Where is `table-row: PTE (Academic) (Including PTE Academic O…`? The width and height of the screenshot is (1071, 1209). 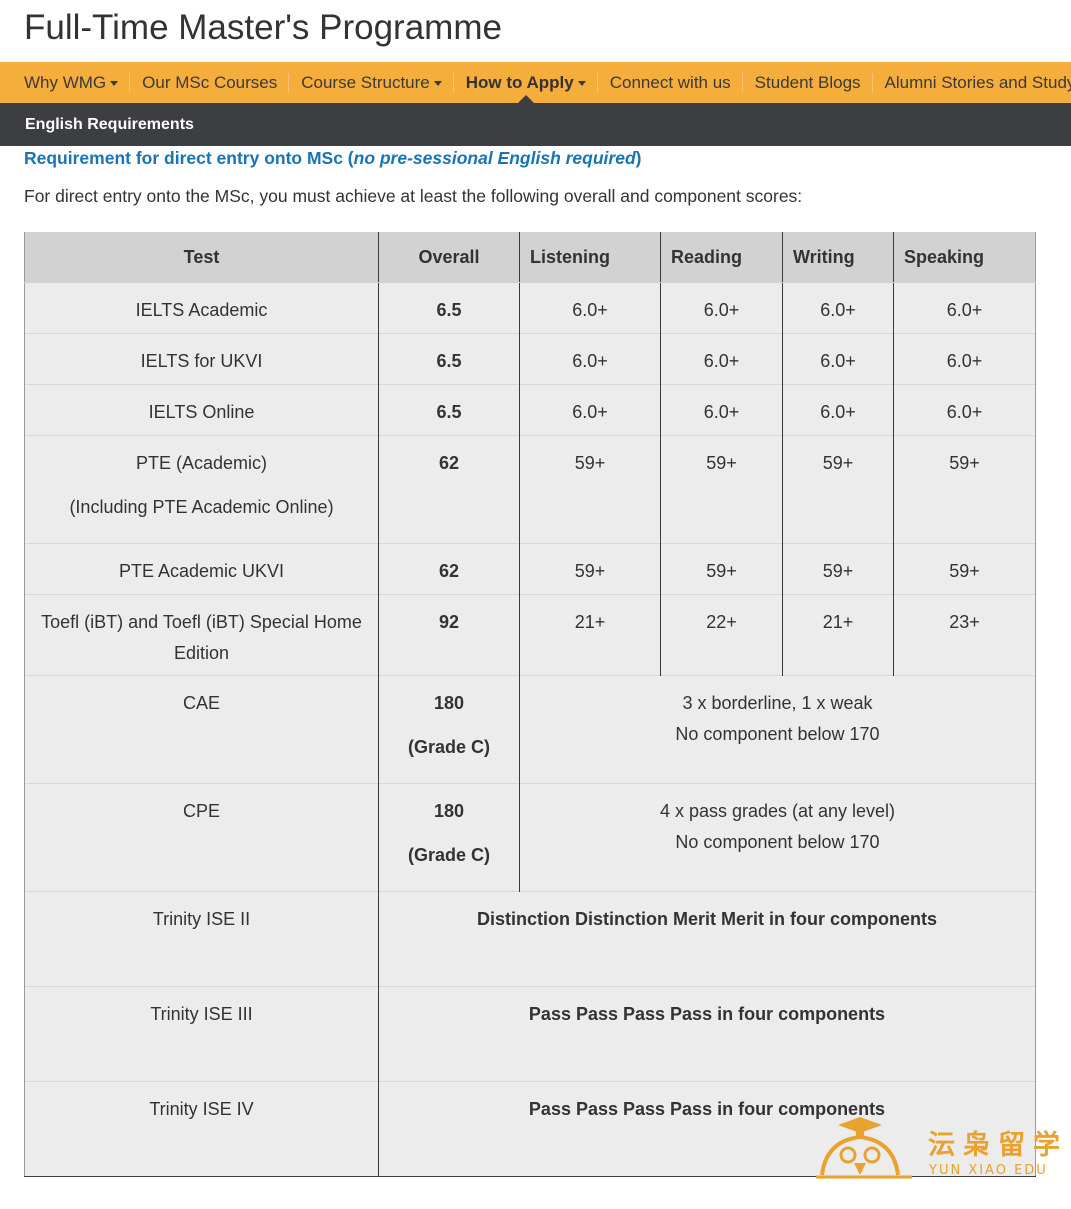
table-row: PTE (Academic) (Including PTE Academic O… is located at coordinates (530, 489).